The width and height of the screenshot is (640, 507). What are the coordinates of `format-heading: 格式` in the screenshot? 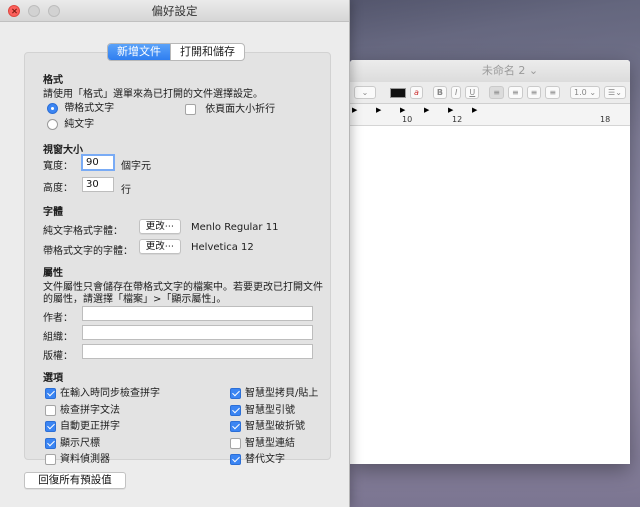 It's located at (53, 80).